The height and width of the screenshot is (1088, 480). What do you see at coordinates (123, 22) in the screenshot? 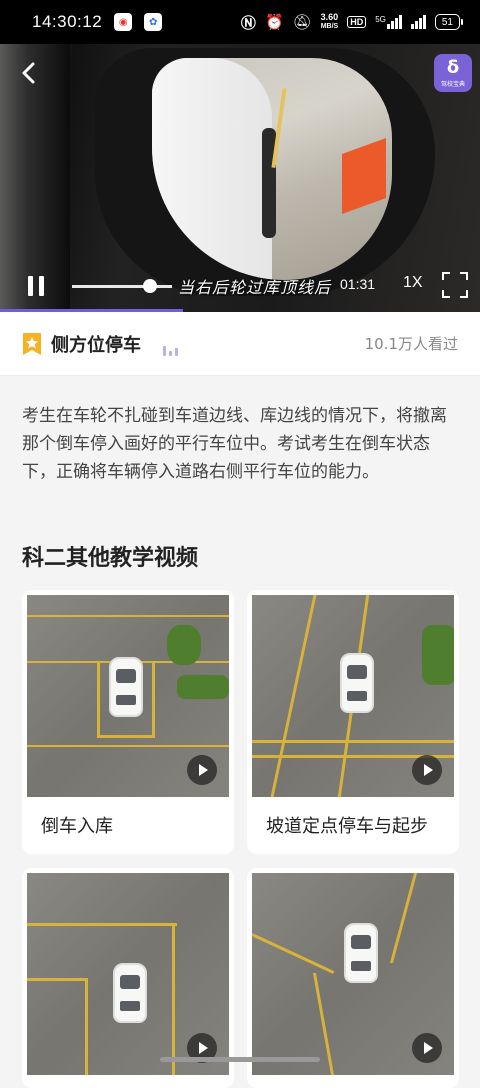
I see `app-notification-icon: ◉` at bounding box center [123, 22].